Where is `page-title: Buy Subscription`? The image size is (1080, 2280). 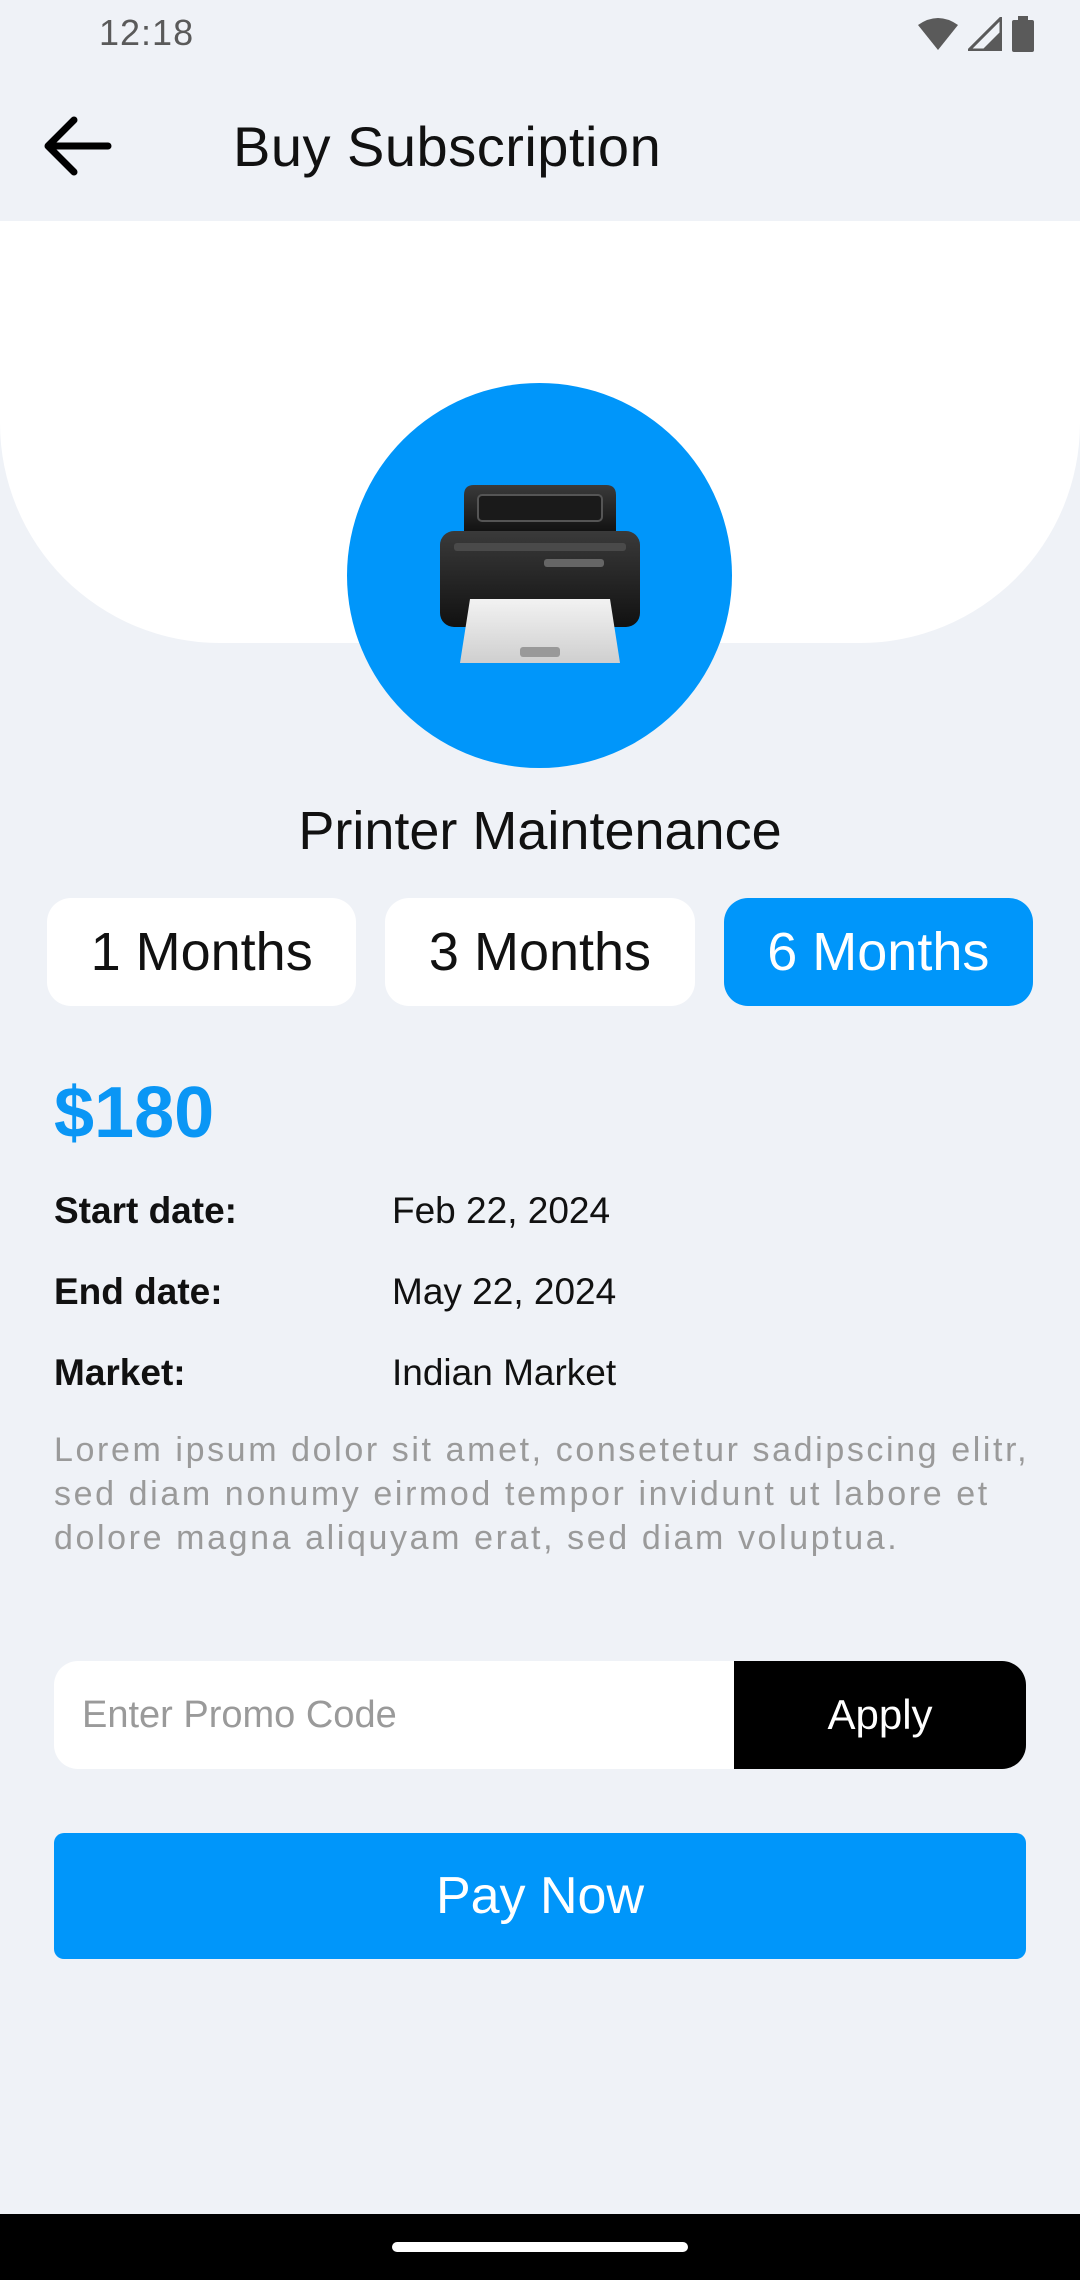 page-title: Buy Subscription is located at coordinates (447, 146).